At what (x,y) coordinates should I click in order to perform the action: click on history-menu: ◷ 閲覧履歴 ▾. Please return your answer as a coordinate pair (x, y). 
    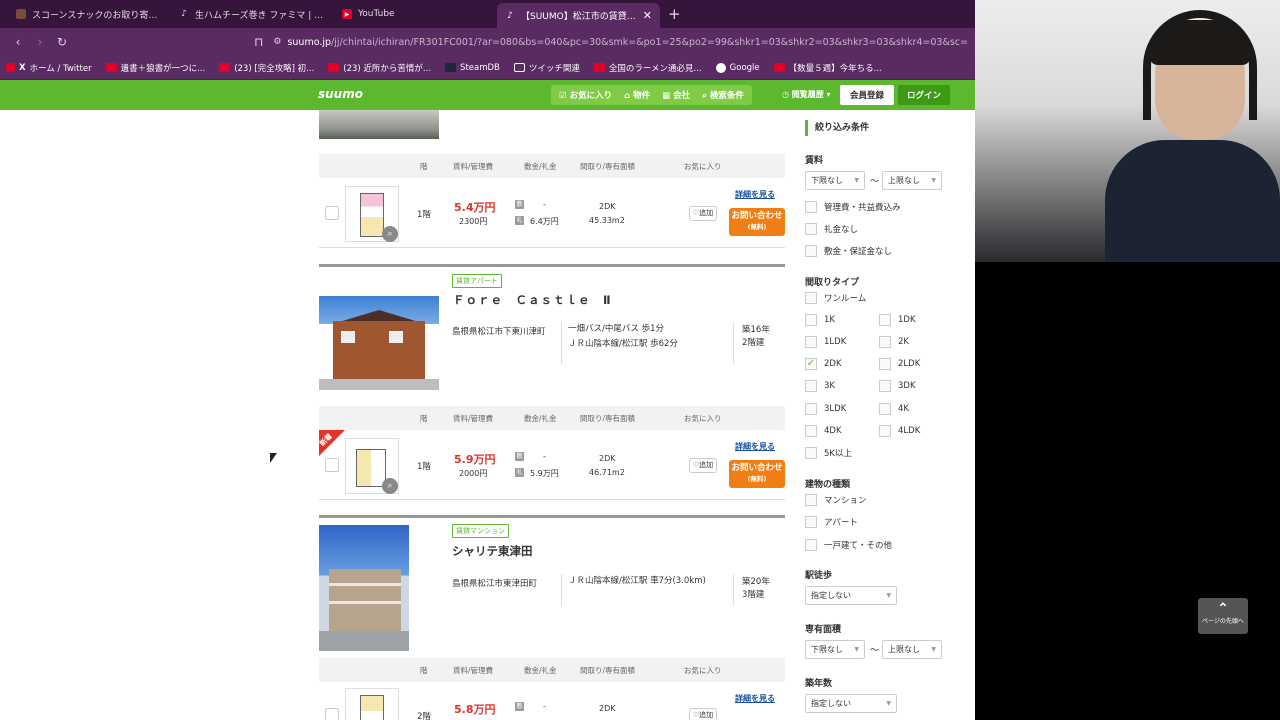
    Looking at the image, I should click on (806, 94).